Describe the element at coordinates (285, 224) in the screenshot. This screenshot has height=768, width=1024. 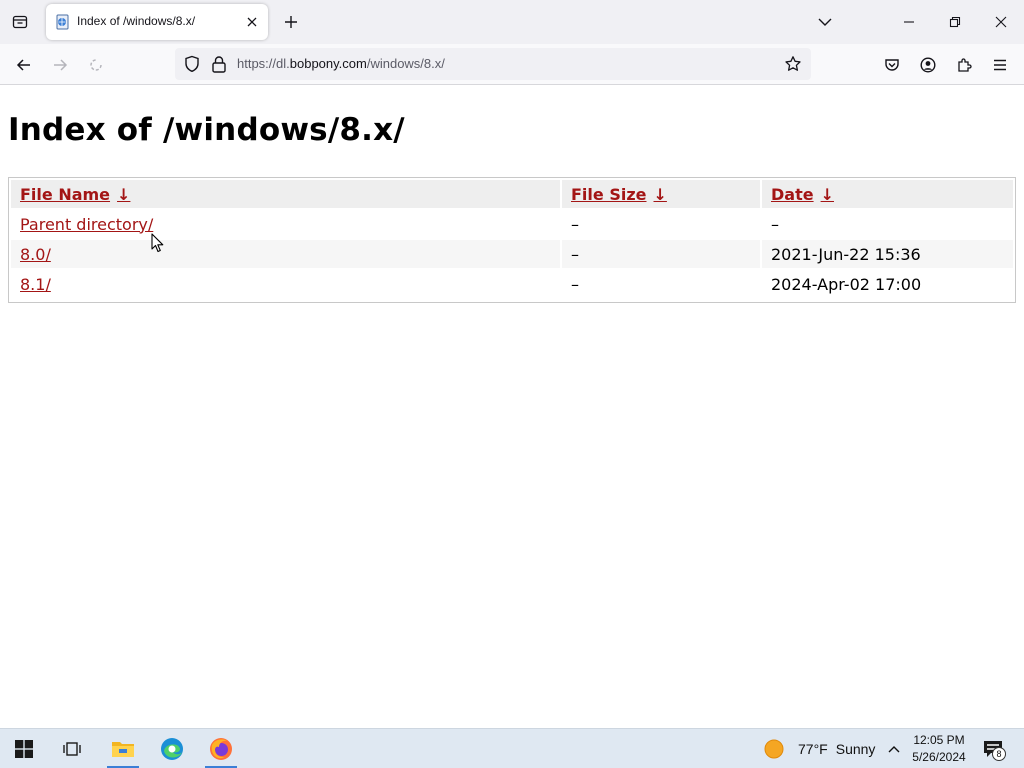
I see `file-name-cell: Parent directory/` at that location.